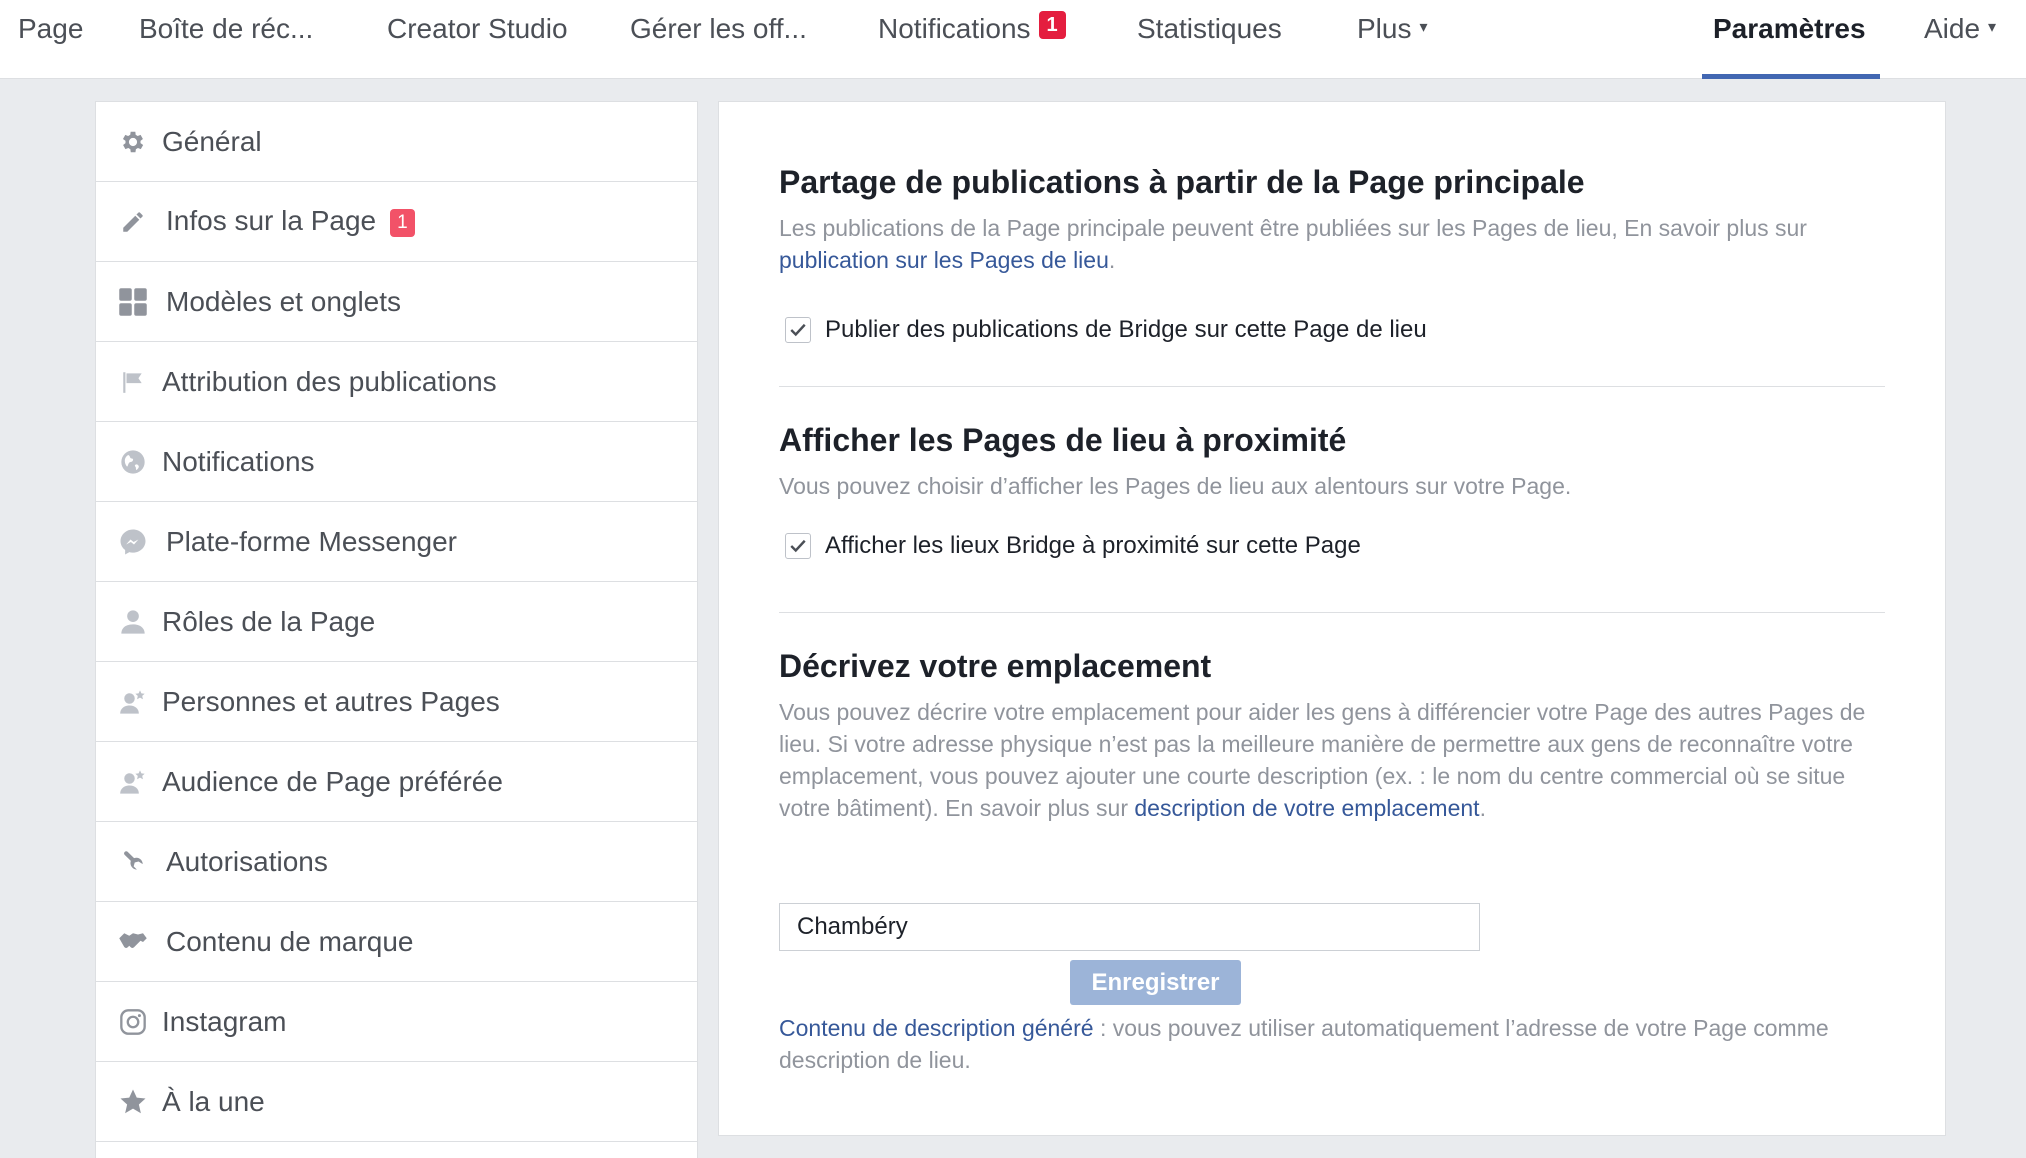 The height and width of the screenshot is (1158, 2026). I want to click on nav-tab-more: Plus ▾, so click(1392, 39).